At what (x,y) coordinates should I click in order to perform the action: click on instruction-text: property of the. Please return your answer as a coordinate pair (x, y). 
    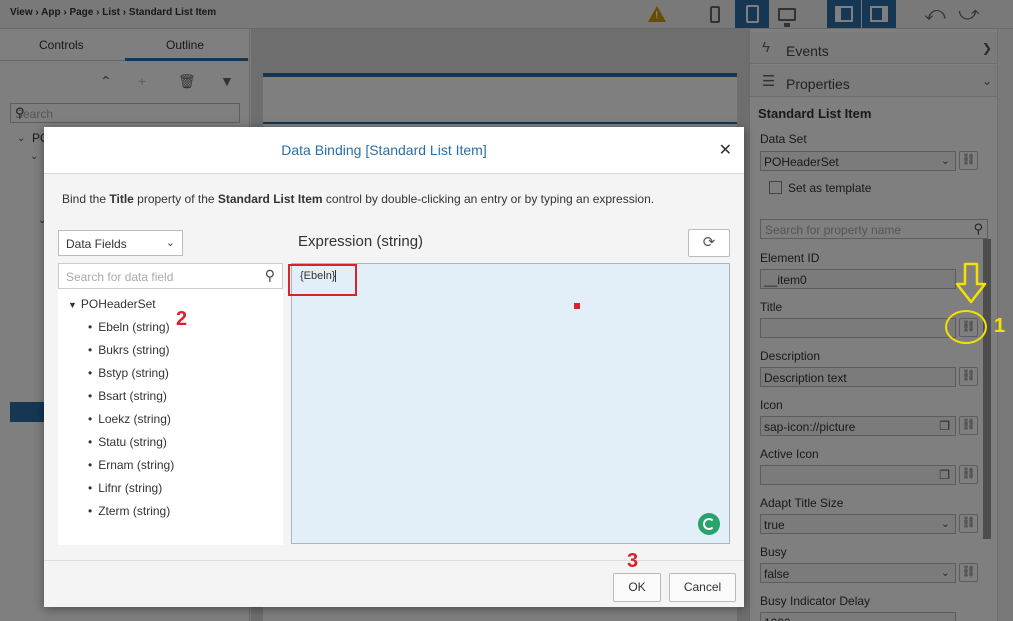
    Looking at the image, I should click on (175, 199).